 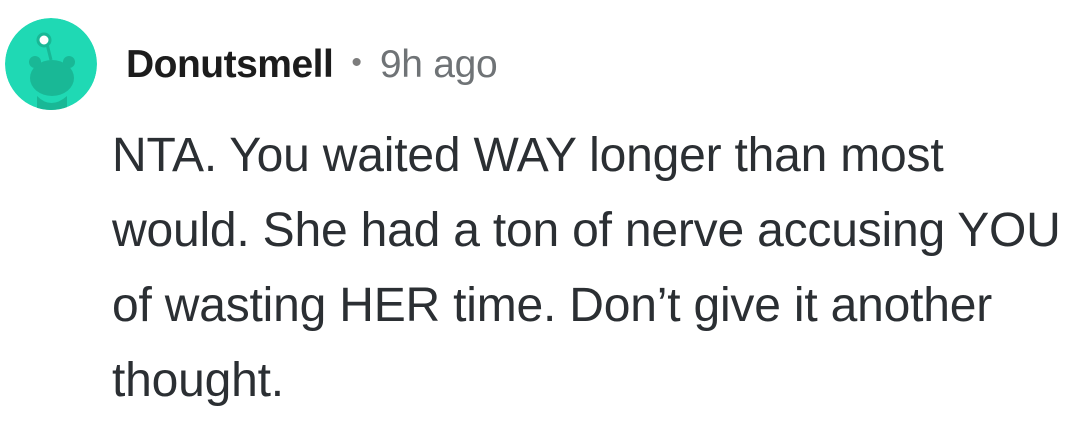 I want to click on comment-header: Donutsmell • 9h ago, so click(x=312, y=65).